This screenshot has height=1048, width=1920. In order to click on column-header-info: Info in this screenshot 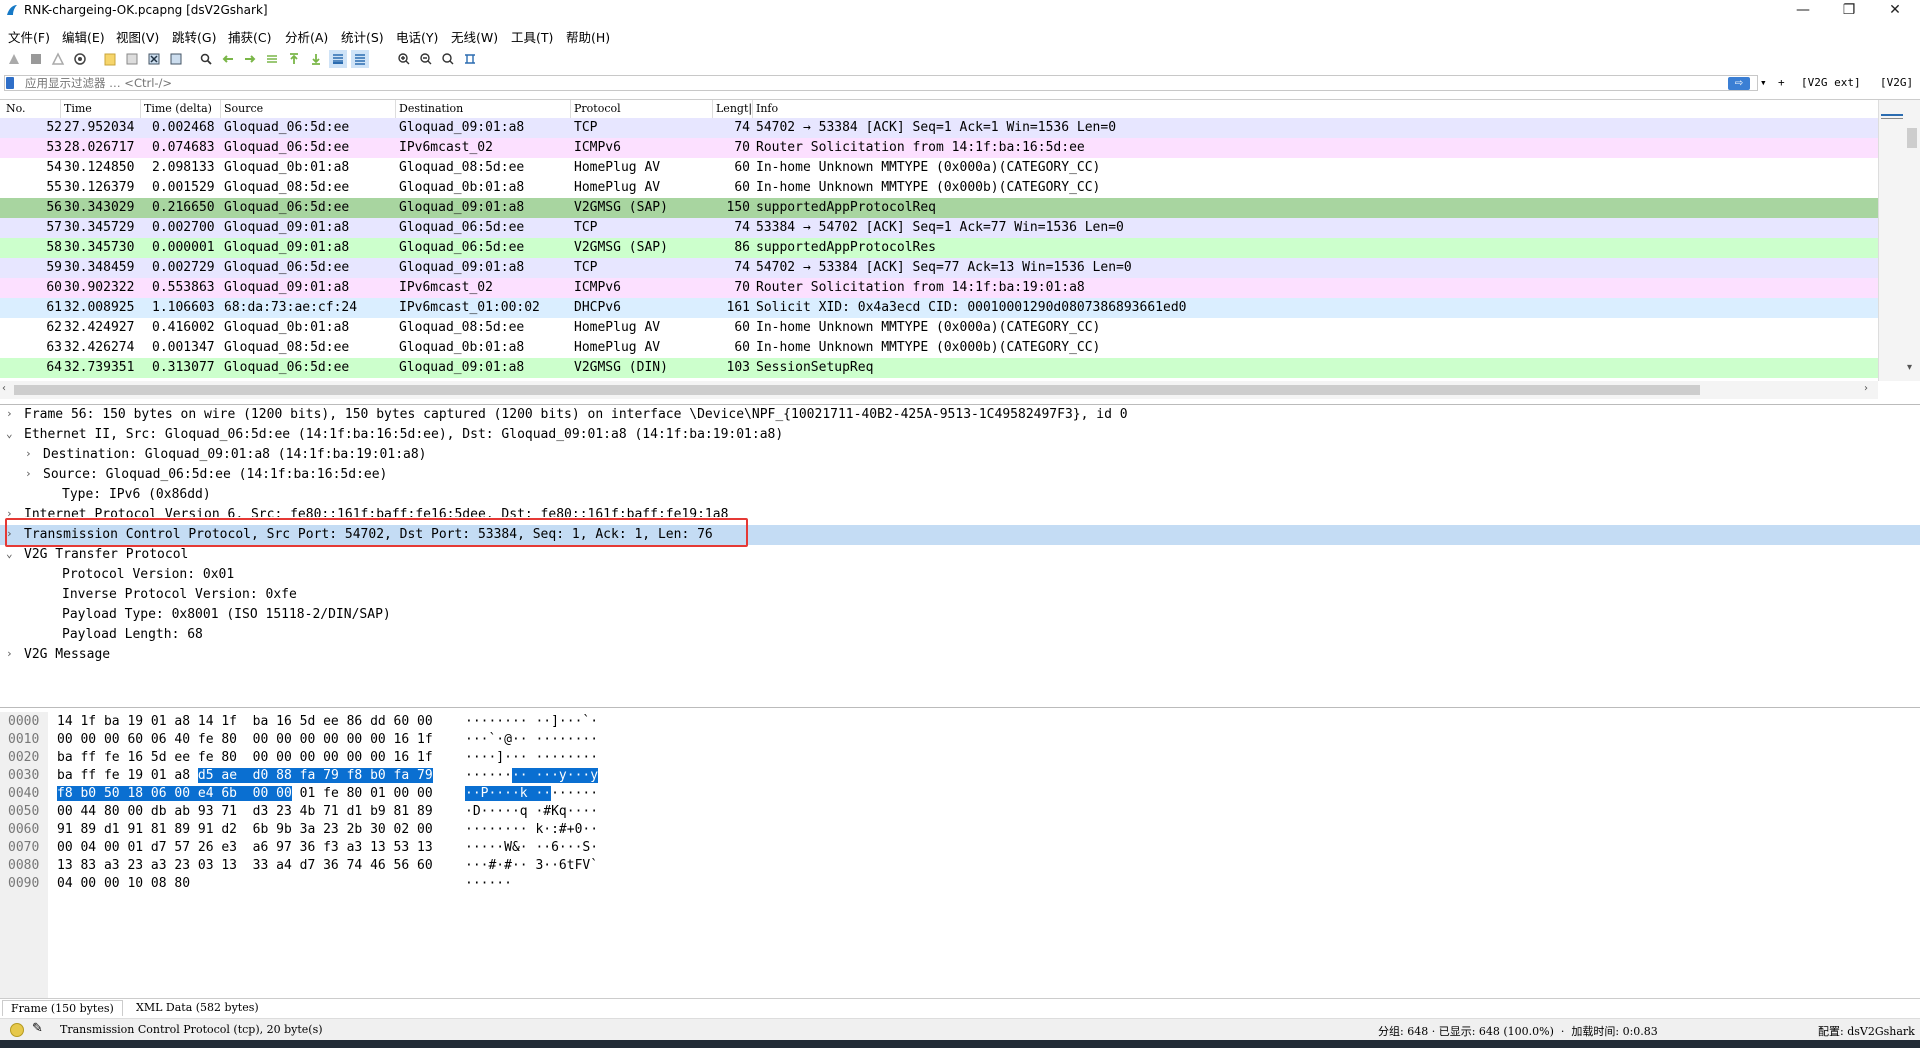, I will do `click(767, 108)`.